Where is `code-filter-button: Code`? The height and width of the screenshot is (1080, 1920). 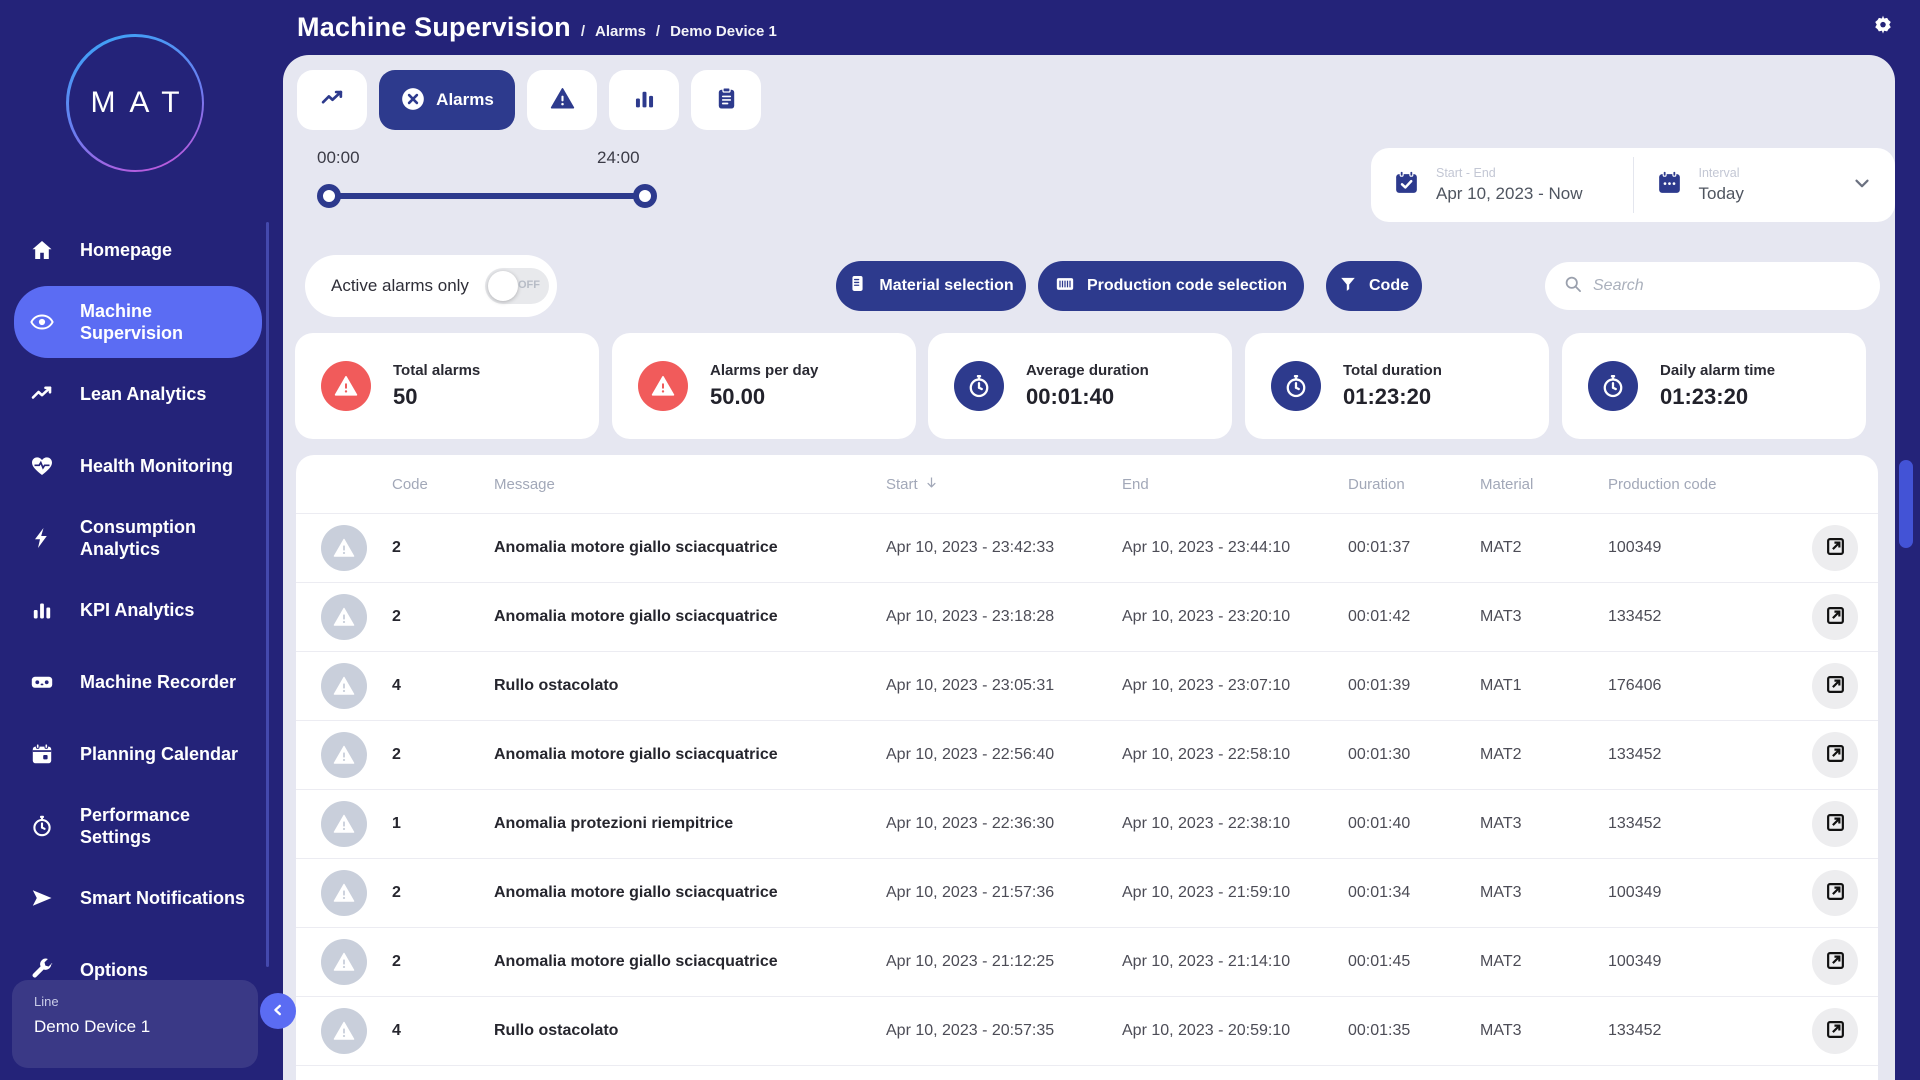 code-filter-button: Code is located at coordinates (1374, 286).